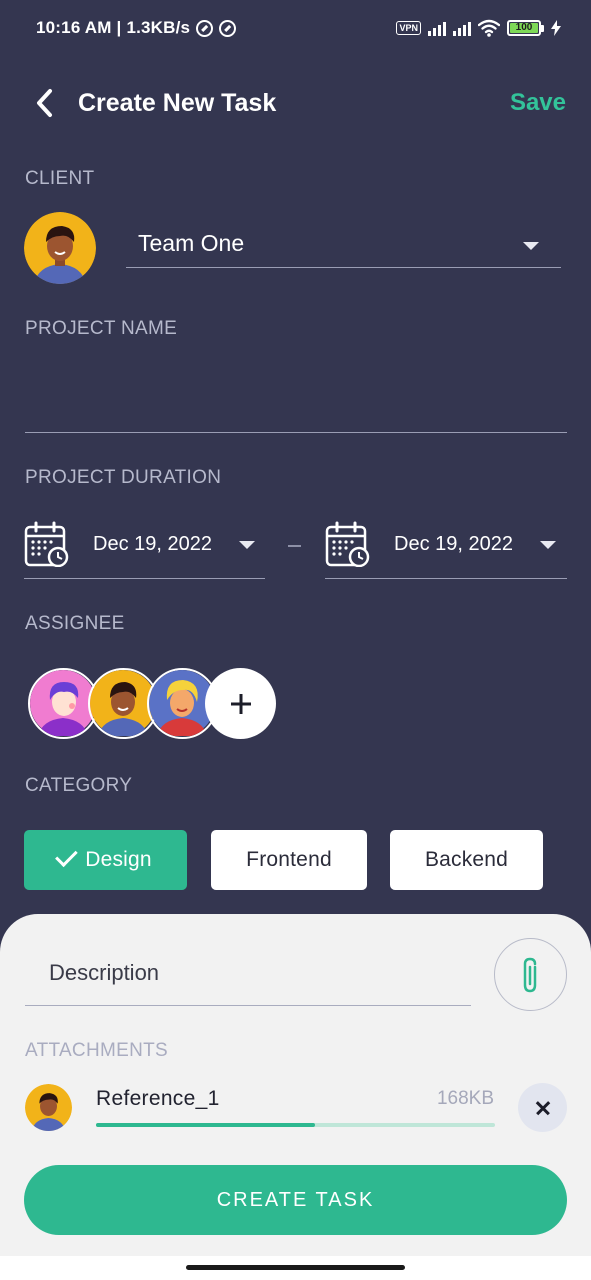 This screenshot has width=591, height=1280. I want to click on description-placeholder: Description, so click(104, 972).